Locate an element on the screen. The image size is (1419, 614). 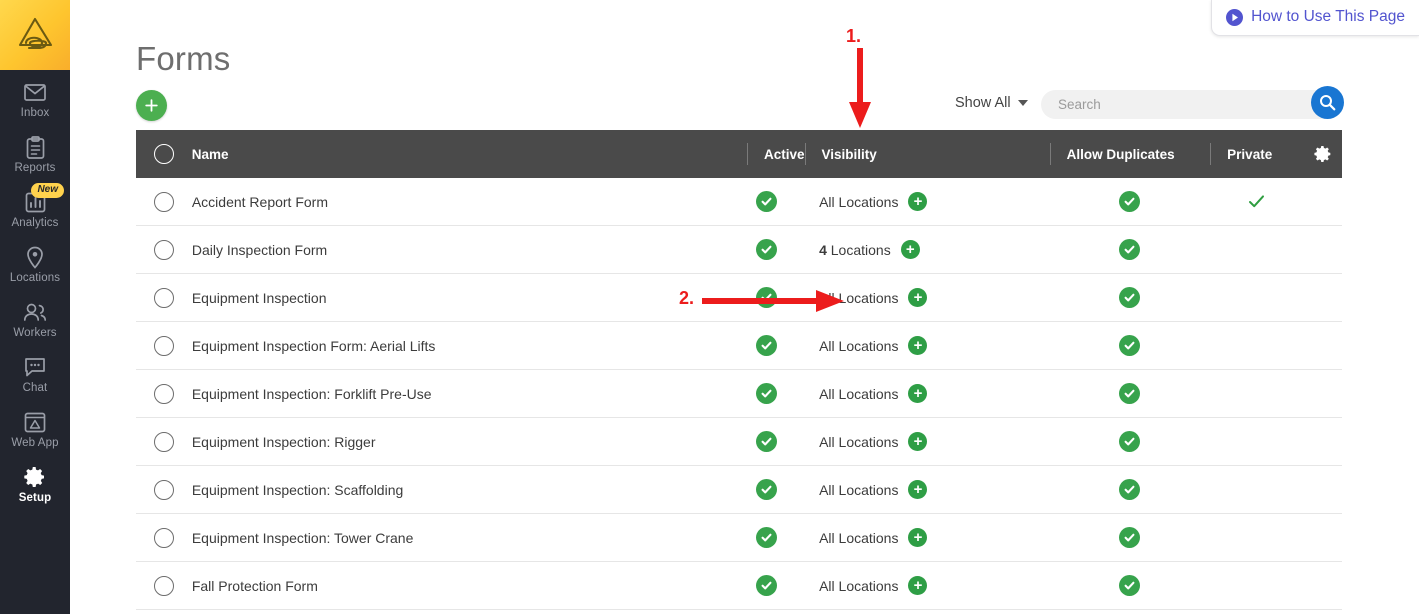
column-header-visibility: Visibility is located at coordinates (849, 154).